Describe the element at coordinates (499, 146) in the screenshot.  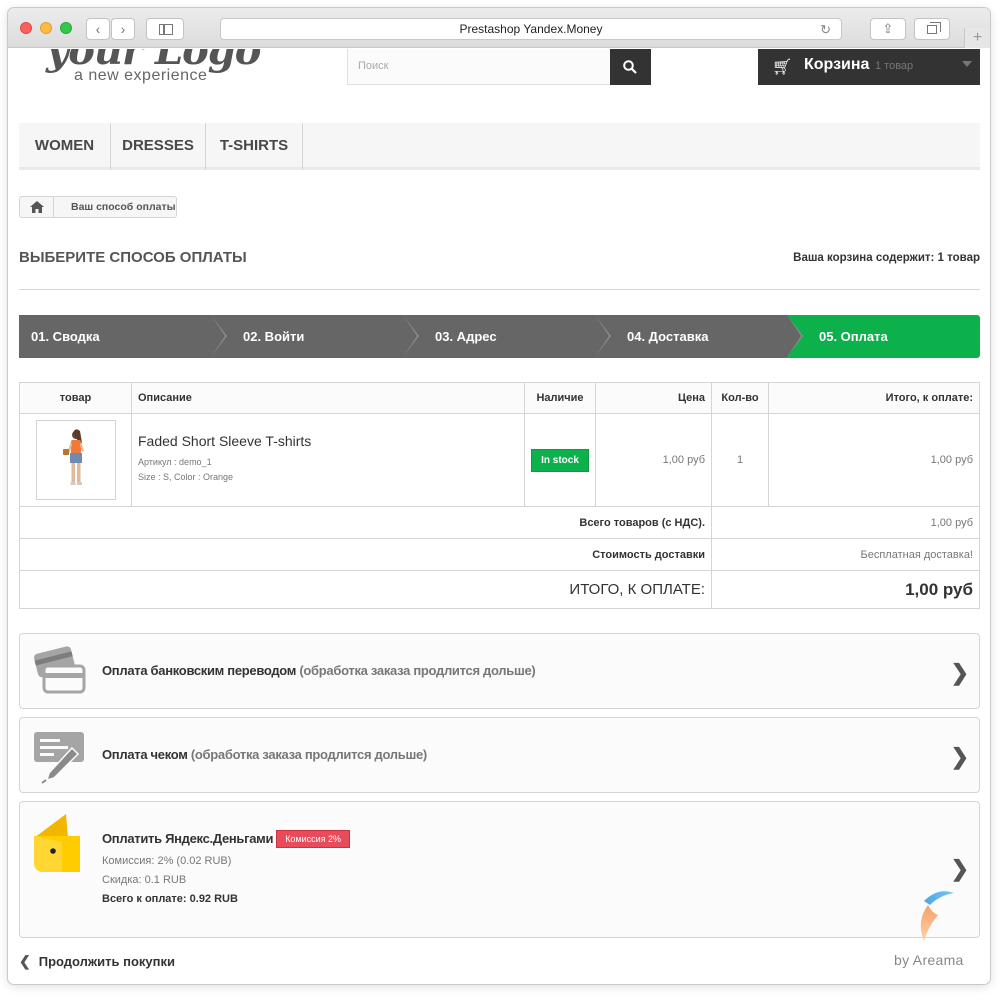
I see `top-menu: WOMEN DRESSES T-SHIRTS` at that location.